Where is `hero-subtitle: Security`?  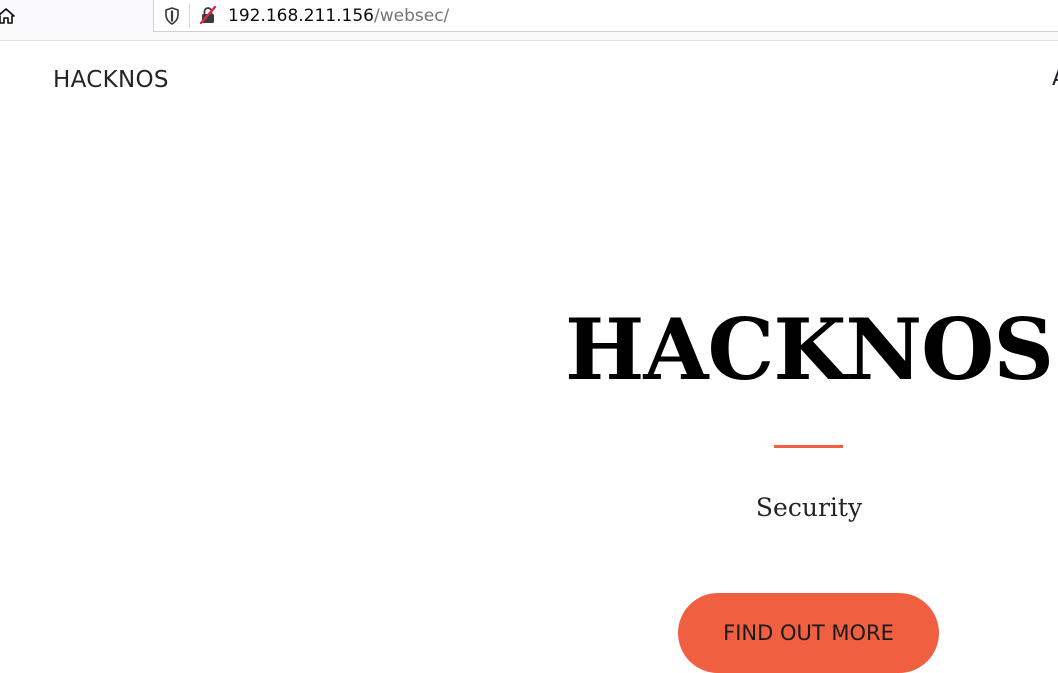
hero-subtitle: Security is located at coordinates (809, 507).